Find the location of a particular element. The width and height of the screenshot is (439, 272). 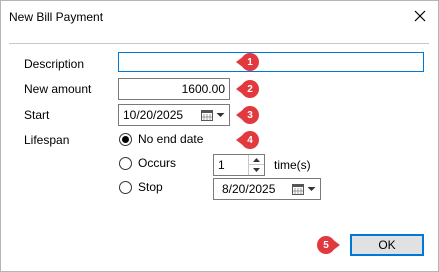

callout-badge-2: 2 is located at coordinates (247, 89).